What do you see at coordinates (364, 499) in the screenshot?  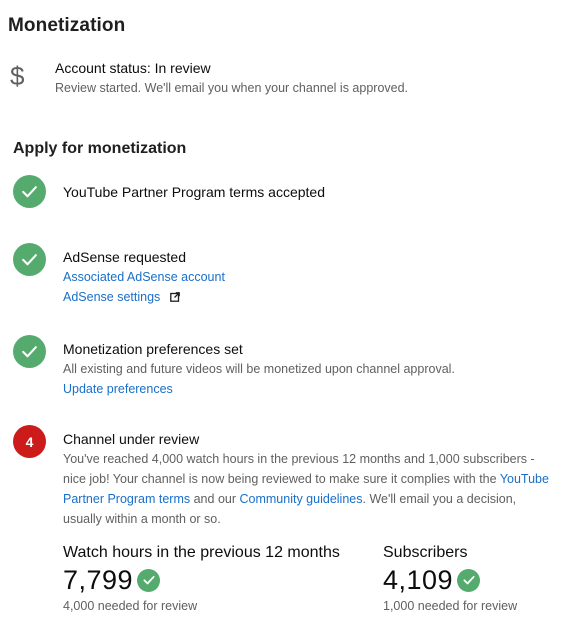 I see `review-text-period: .` at bounding box center [364, 499].